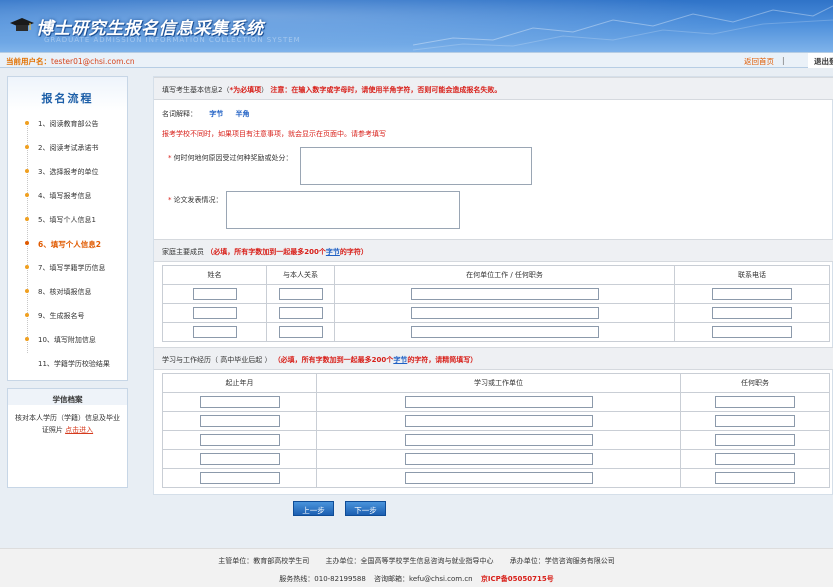 The height and width of the screenshot is (587, 833). I want to click on experience-warning-pre: （必填，所有字数加到一起最多200个, so click(333, 360).